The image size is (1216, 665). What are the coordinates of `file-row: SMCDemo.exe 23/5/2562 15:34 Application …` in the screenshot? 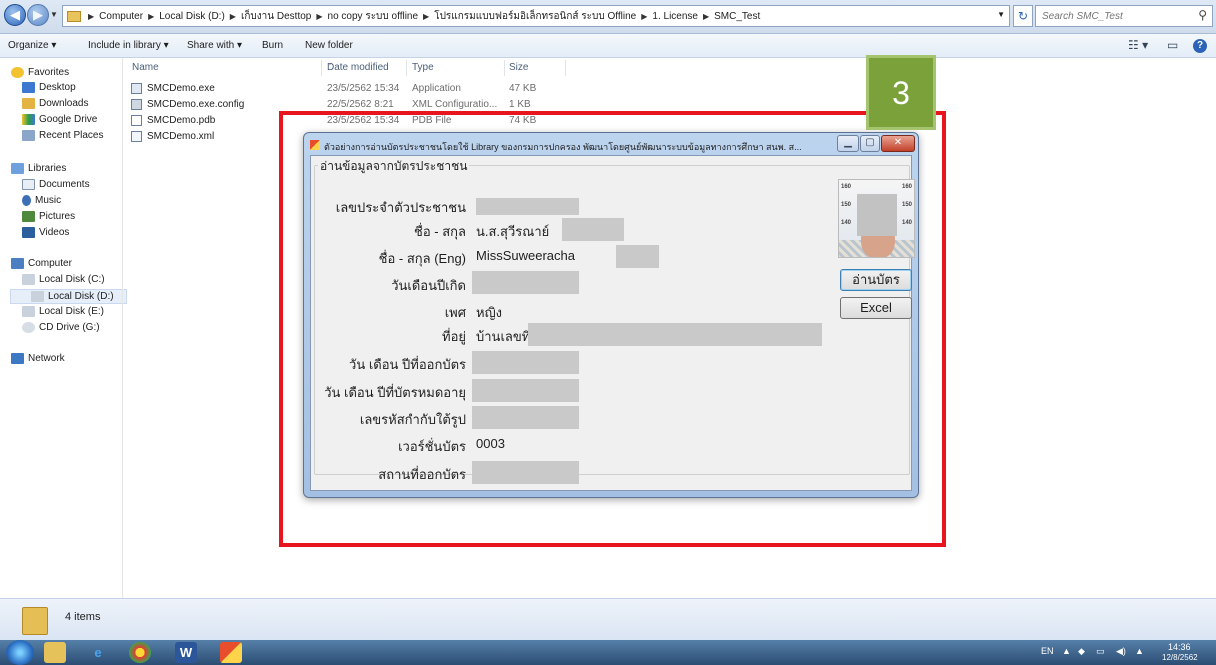 It's located at (343, 90).